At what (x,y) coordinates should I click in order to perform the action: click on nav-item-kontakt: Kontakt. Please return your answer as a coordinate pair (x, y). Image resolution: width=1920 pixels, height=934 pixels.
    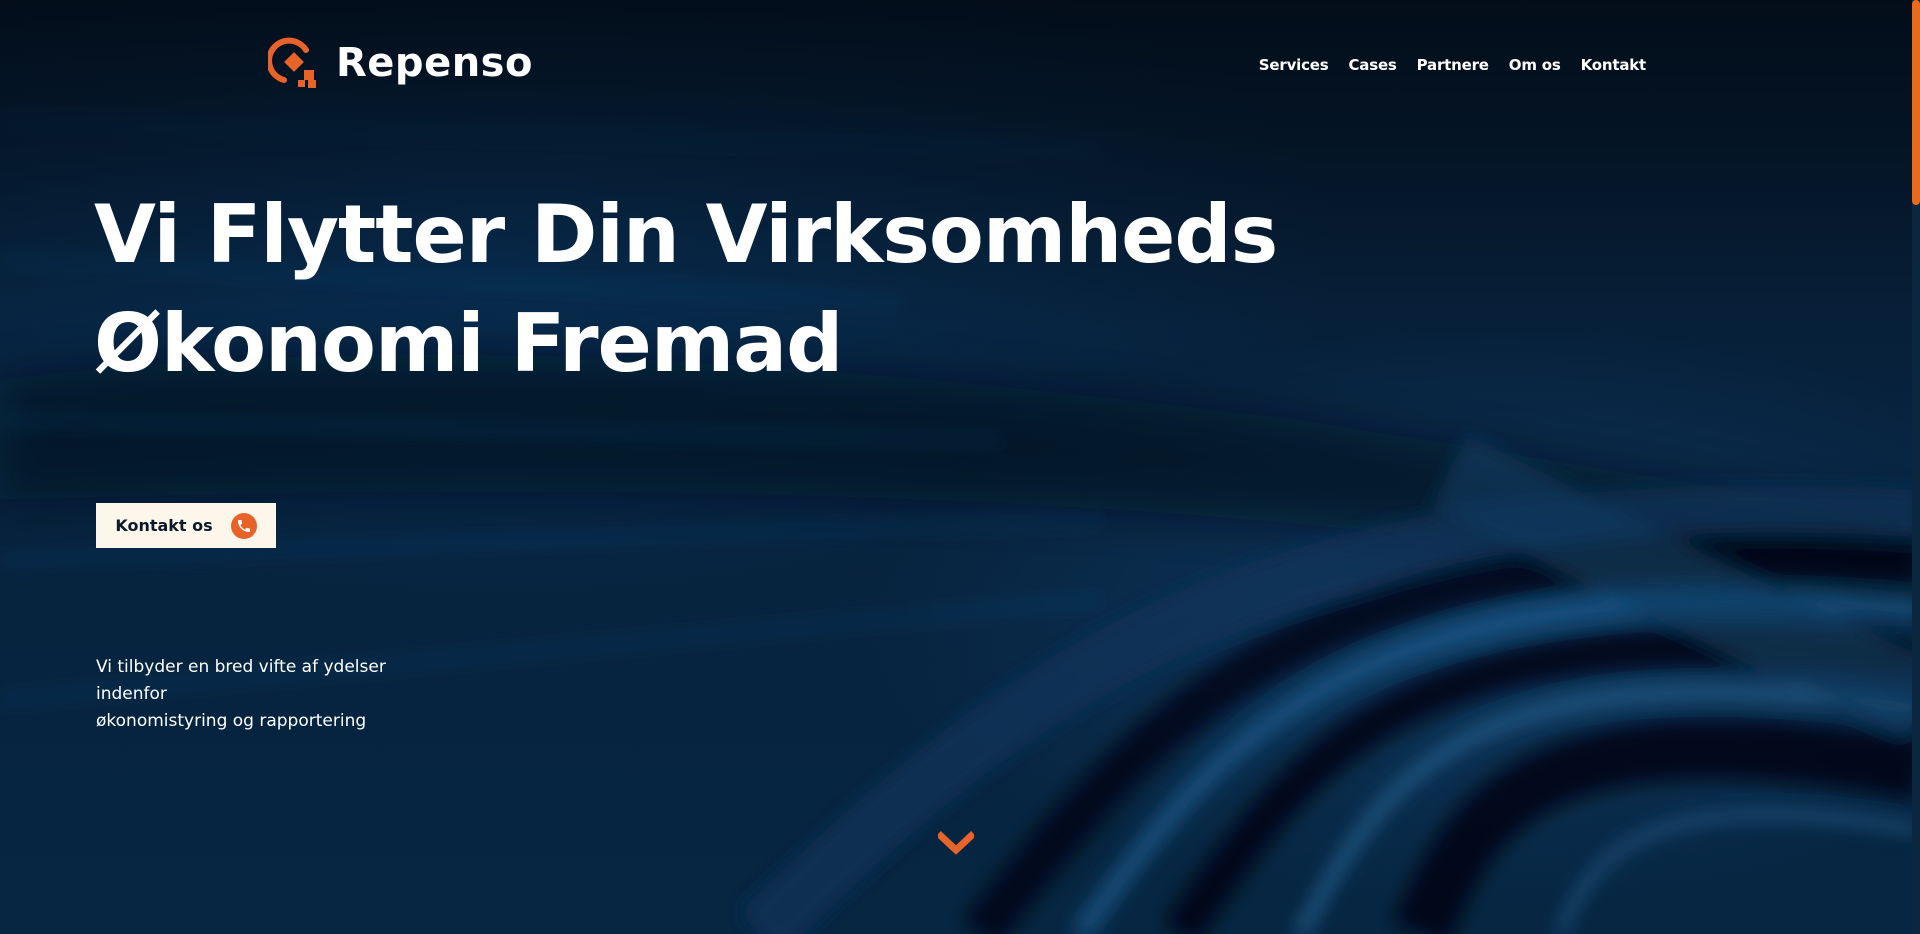
    Looking at the image, I should click on (1614, 65).